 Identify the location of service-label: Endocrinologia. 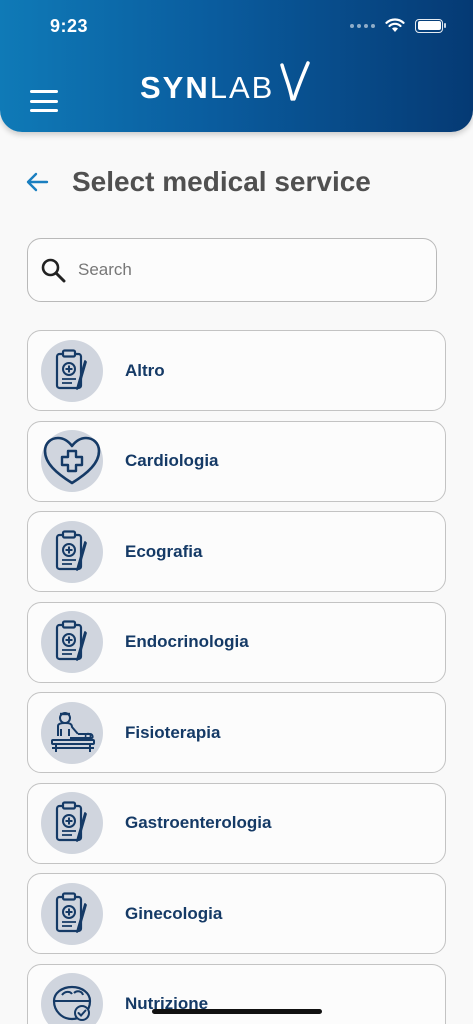
(187, 641).